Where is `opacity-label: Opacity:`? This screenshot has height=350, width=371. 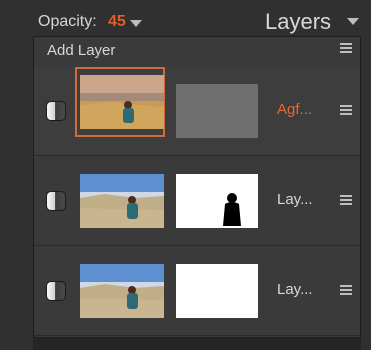
opacity-label: Opacity: is located at coordinates (67, 21).